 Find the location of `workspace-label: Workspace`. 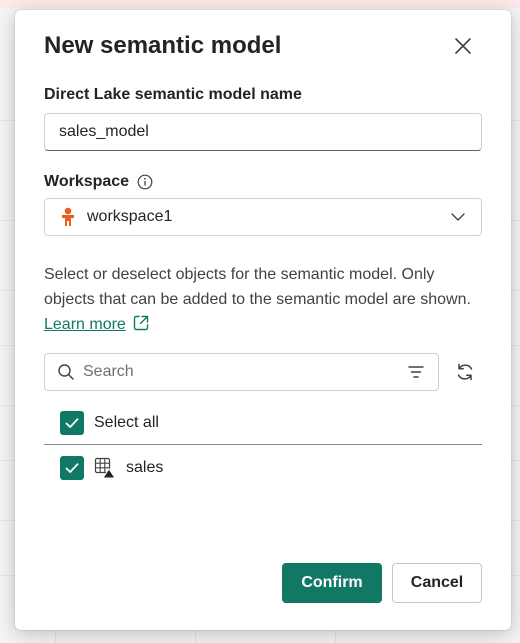

workspace-label: Workspace is located at coordinates (87, 181).